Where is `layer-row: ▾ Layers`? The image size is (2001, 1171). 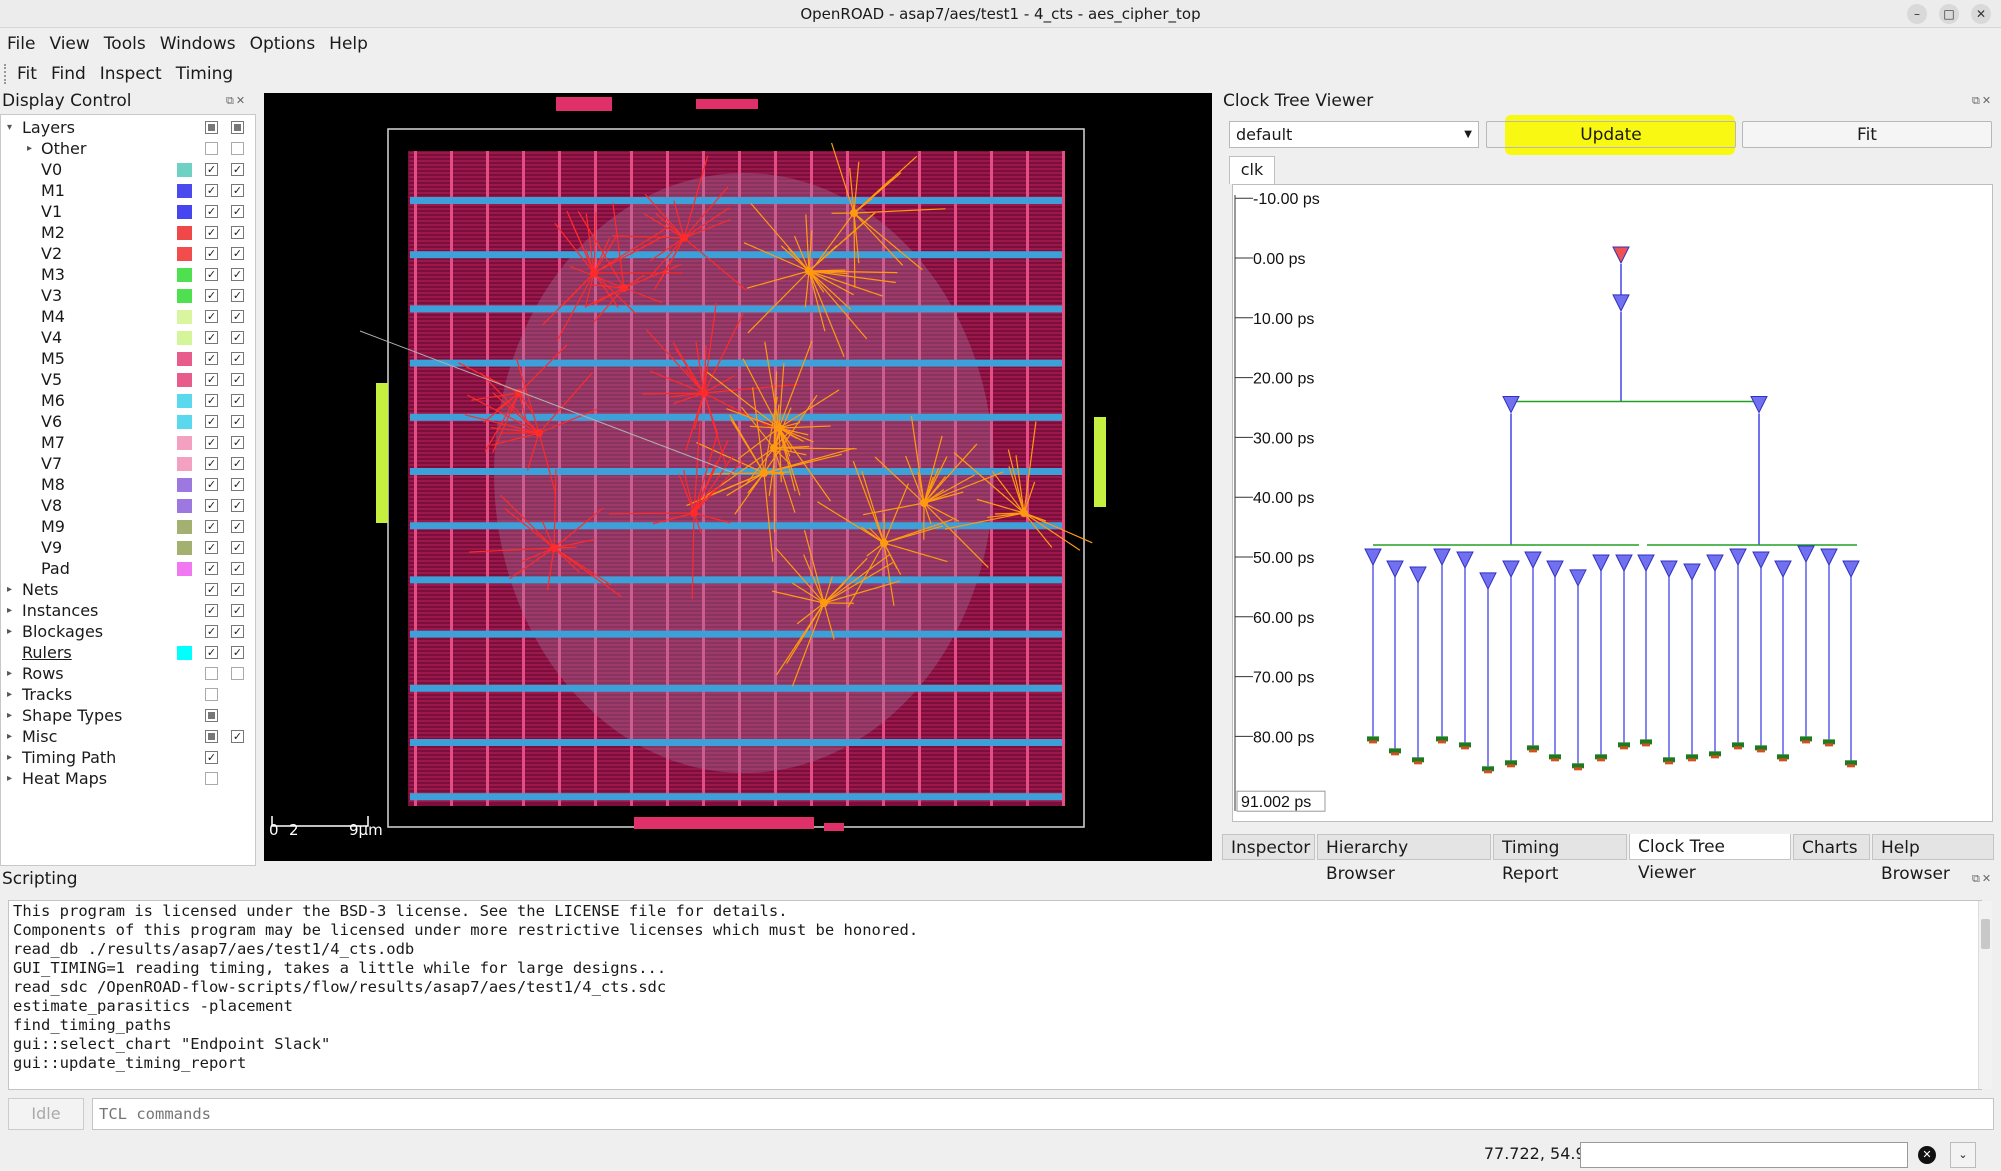 layer-row: ▾ Layers is located at coordinates (128, 127).